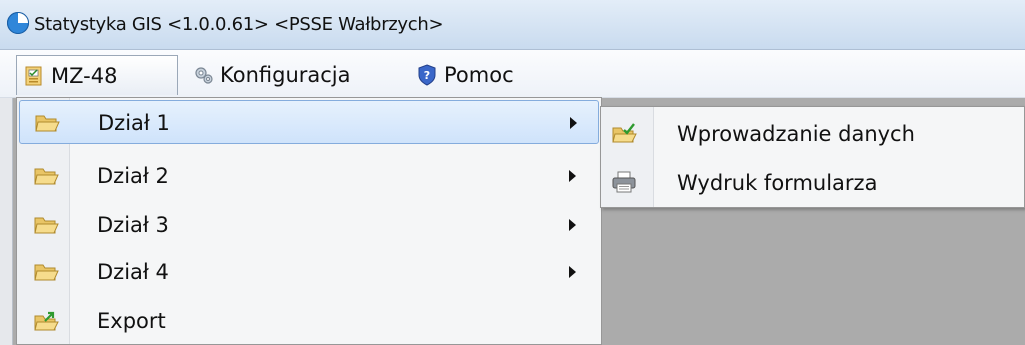 This screenshot has width=1025, height=345. Describe the element at coordinates (796, 134) in the screenshot. I see `submenu-item-label: Wprowadzanie danych` at that location.